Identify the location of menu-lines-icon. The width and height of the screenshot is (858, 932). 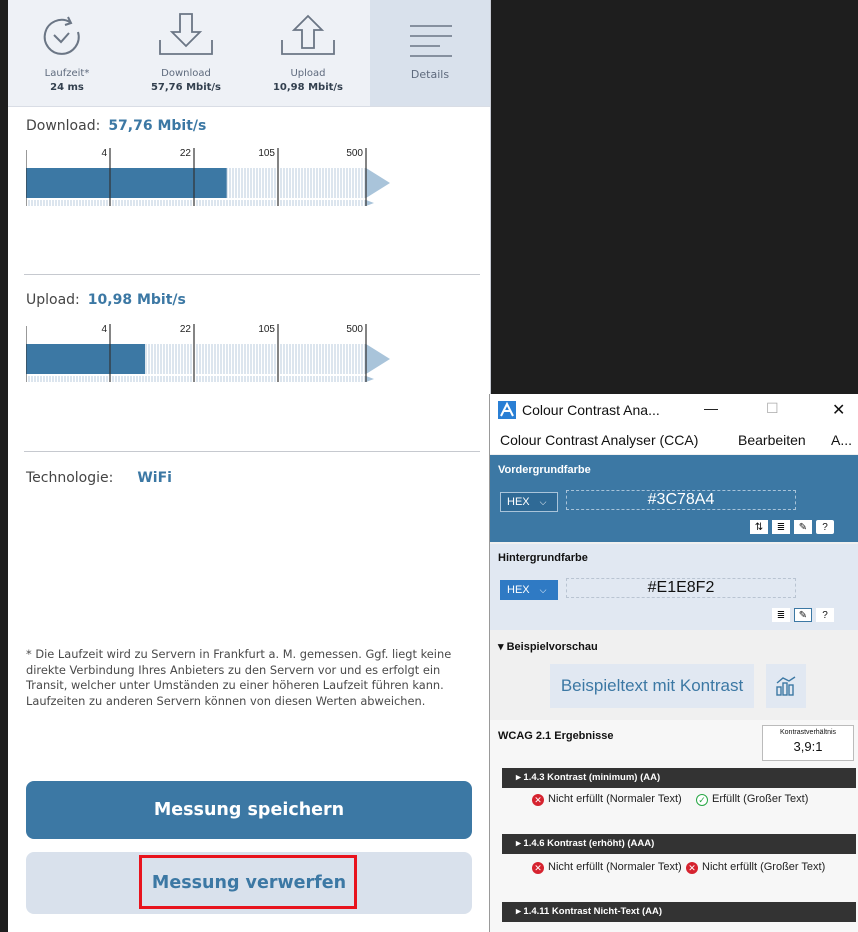
(431, 41).